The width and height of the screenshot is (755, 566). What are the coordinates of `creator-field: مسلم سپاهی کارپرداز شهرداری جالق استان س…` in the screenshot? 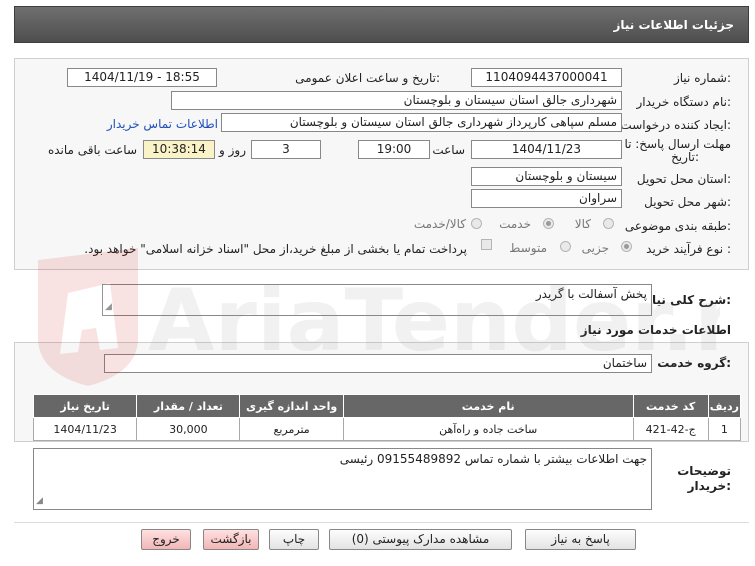 It's located at (421, 122).